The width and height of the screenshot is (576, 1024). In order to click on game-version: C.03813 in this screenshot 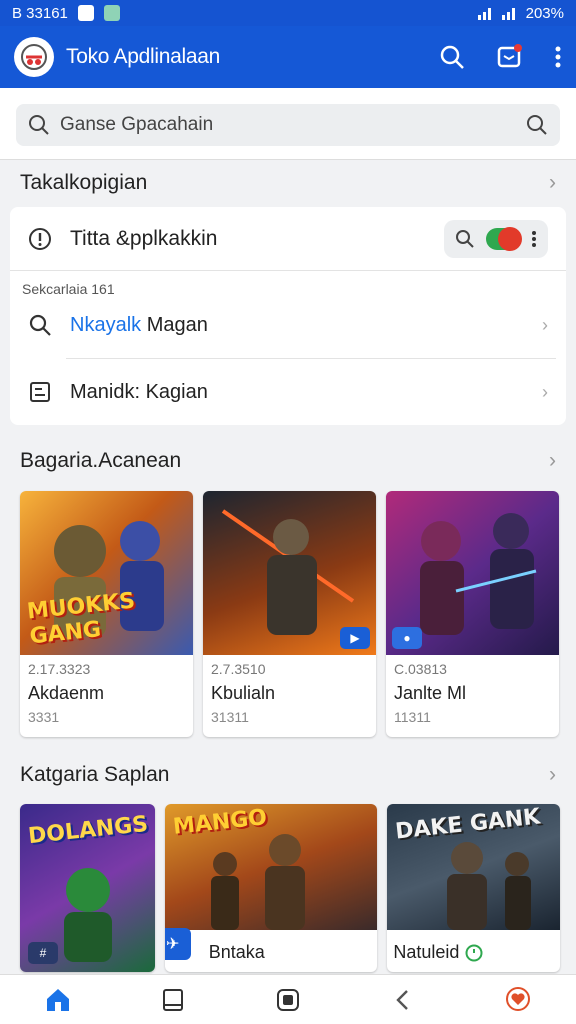, I will do `click(420, 669)`.